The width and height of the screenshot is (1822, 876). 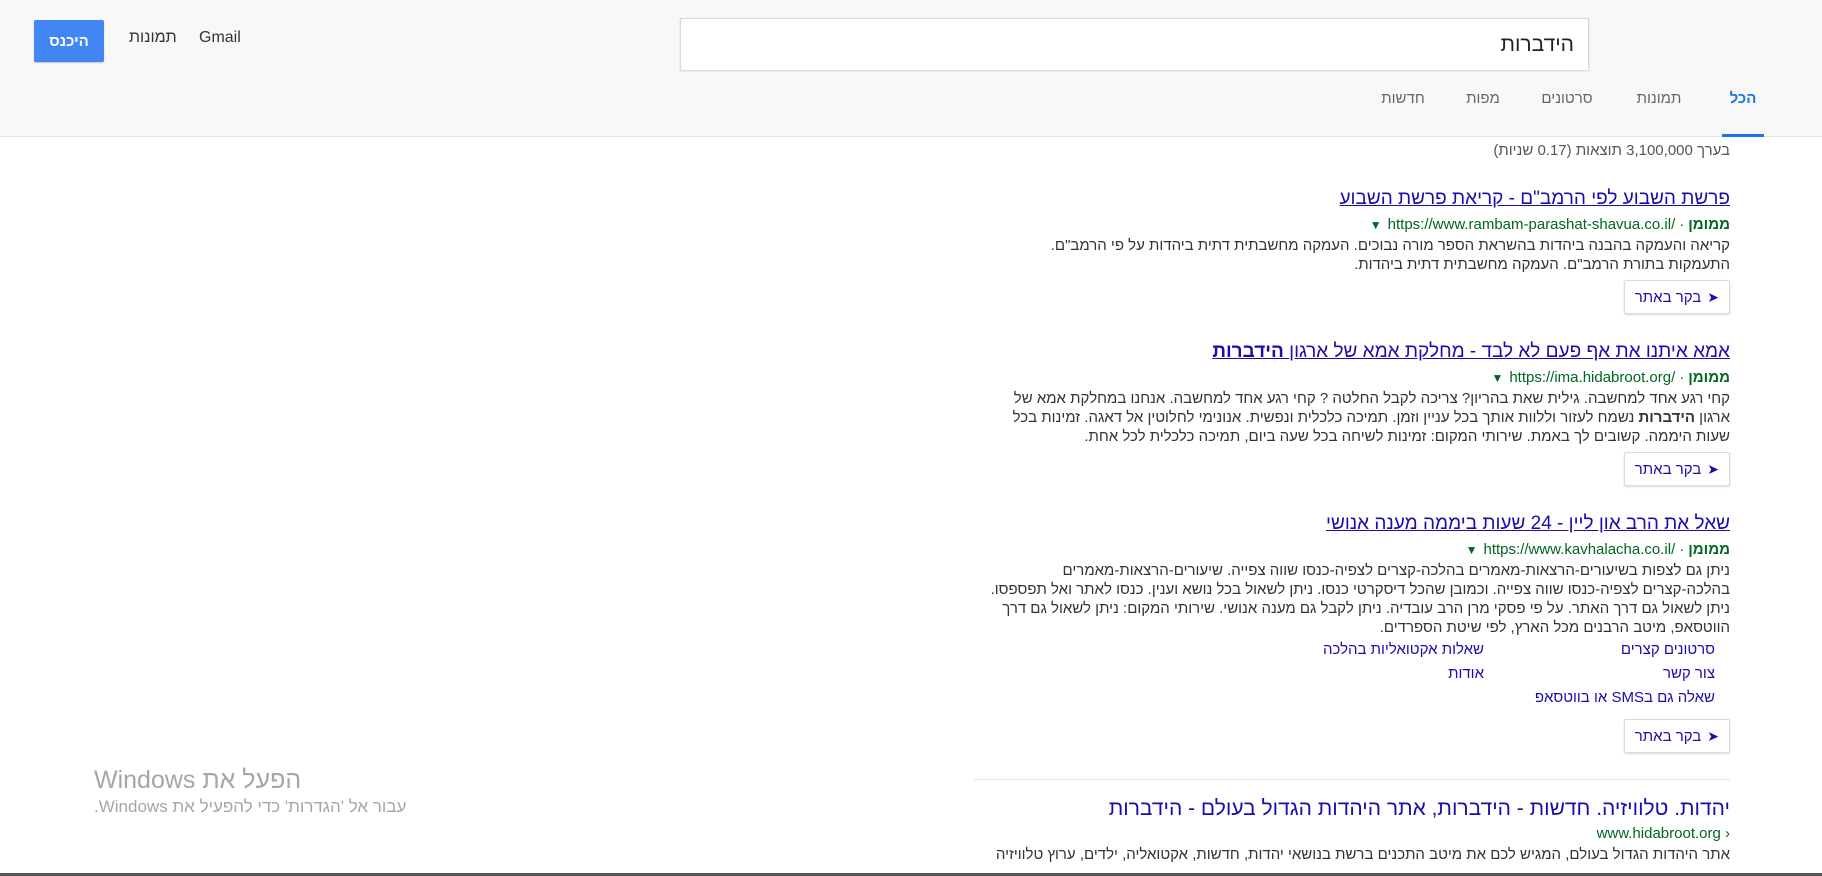 I want to click on result-url: https://www.kavhalacha.co.il/, so click(x=1579, y=549).